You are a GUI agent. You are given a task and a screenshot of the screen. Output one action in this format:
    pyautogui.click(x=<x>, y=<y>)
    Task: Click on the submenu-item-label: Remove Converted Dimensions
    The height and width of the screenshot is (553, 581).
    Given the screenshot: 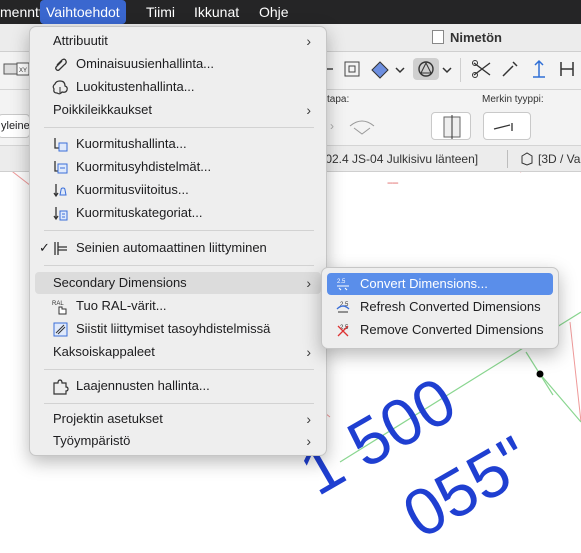 What is the action you would take?
    pyautogui.click(x=452, y=329)
    